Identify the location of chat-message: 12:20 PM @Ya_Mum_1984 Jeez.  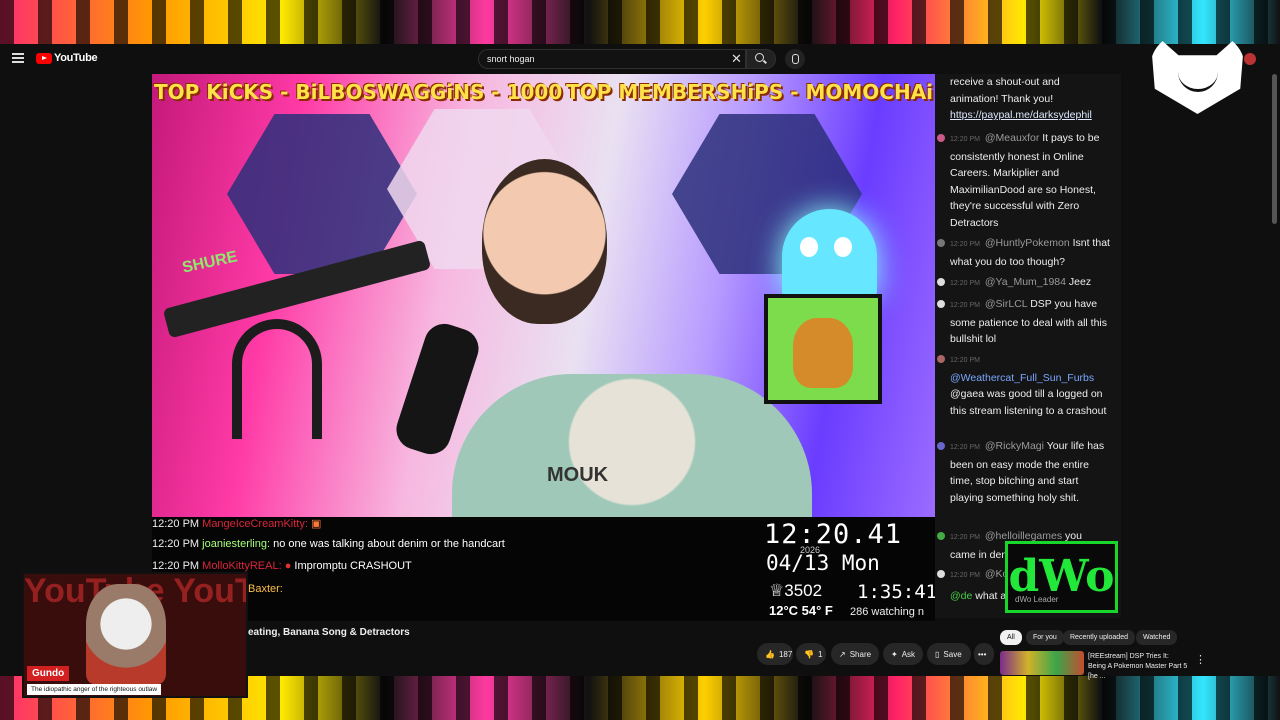
(1030, 283).